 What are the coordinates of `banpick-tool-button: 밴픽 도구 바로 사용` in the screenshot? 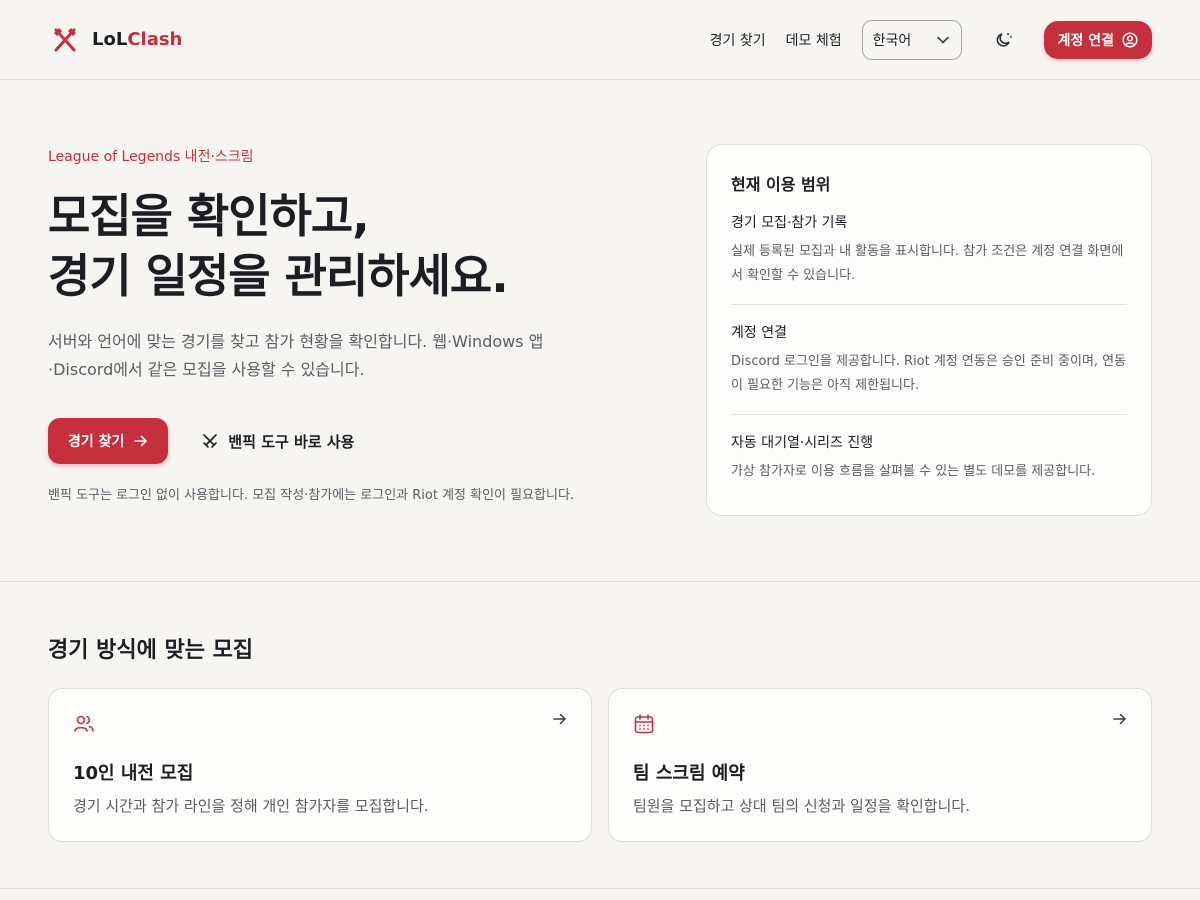 It's located at (278, 441).